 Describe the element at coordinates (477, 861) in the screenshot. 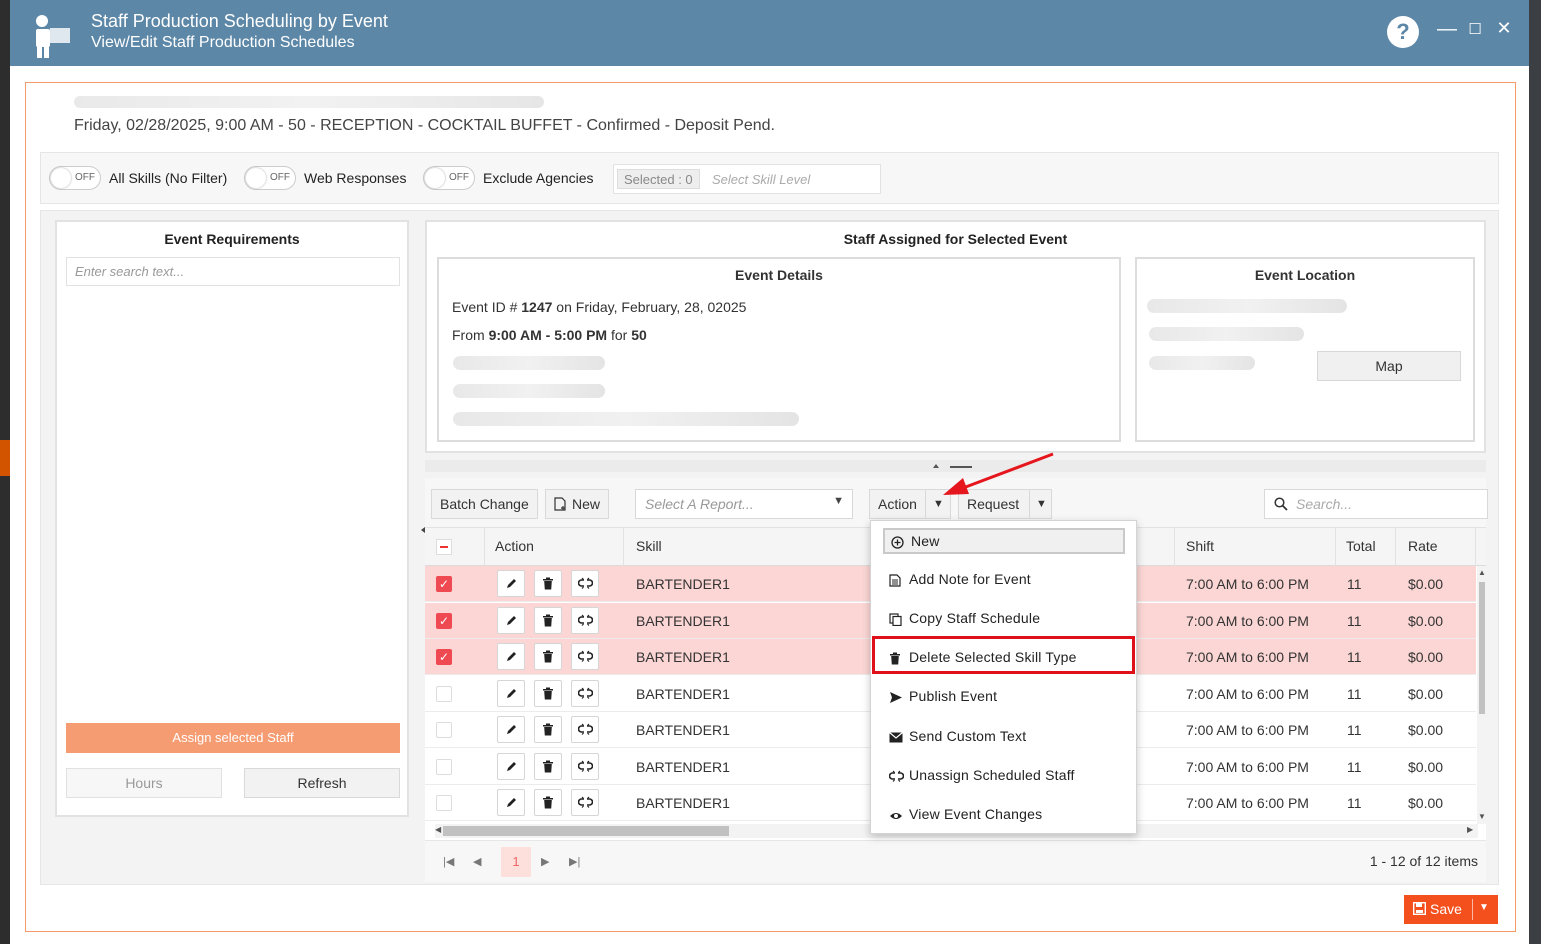

I see `prev-page-icon: ◀` at that location.